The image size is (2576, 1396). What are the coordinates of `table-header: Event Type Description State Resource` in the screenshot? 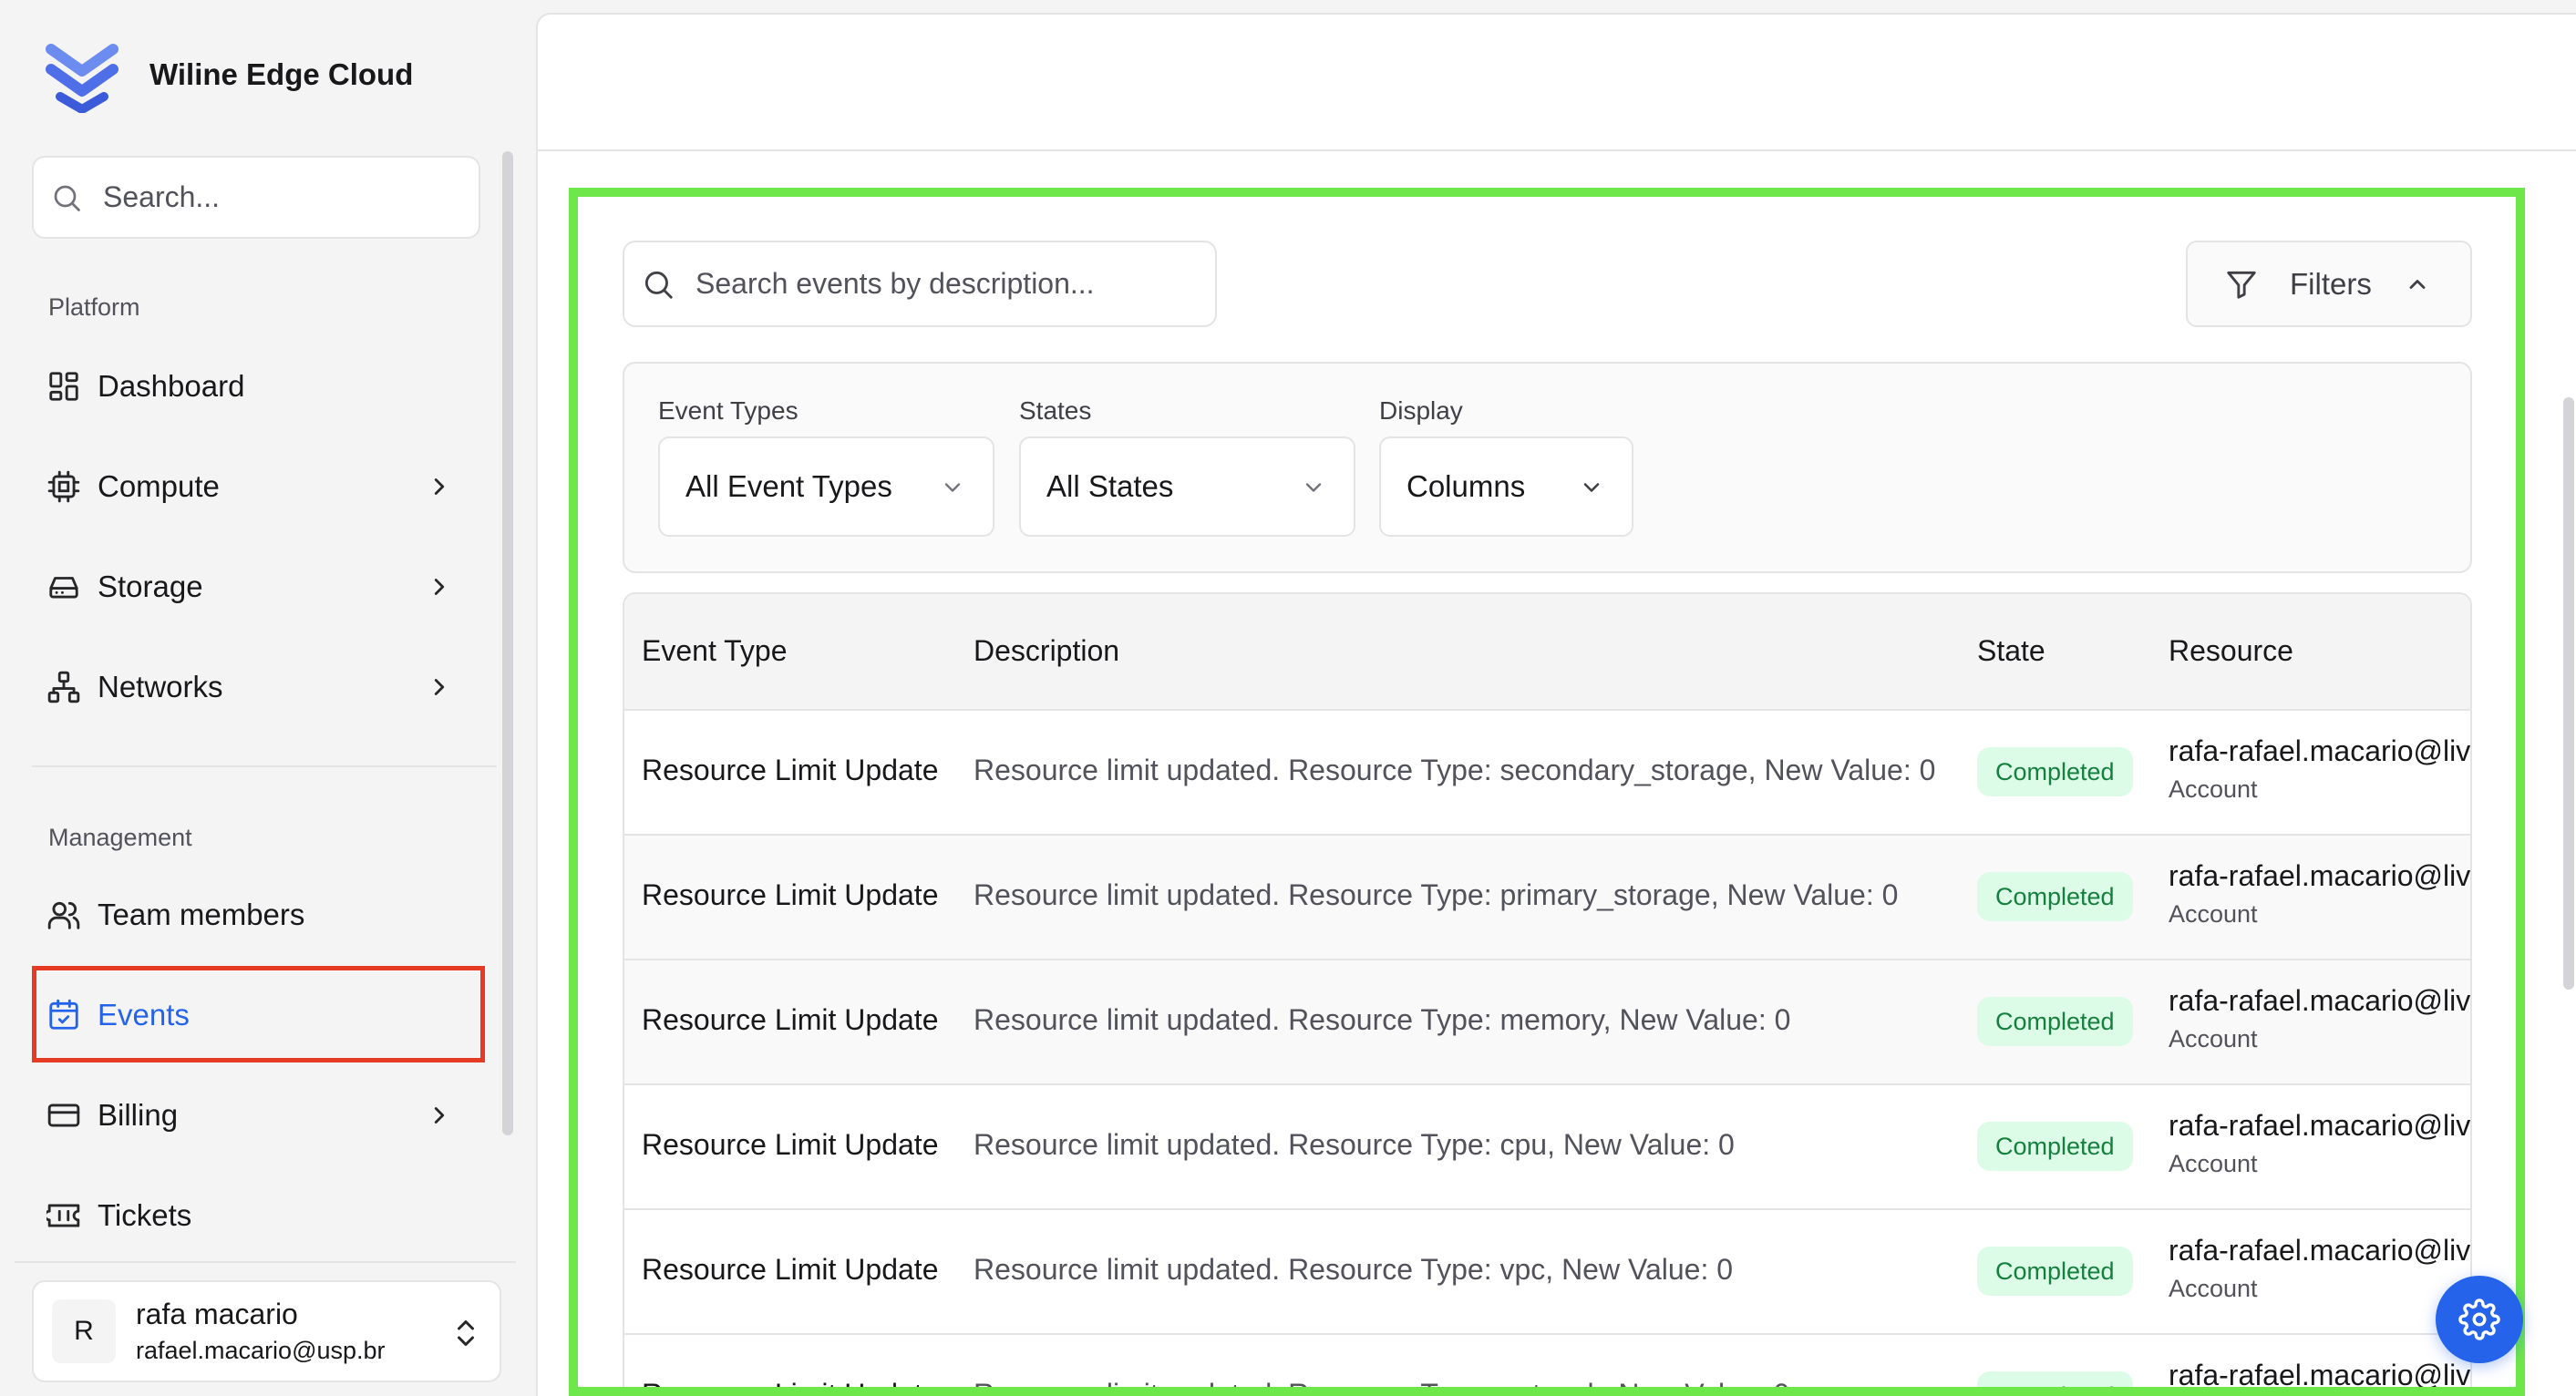 It's located at (1547, 652).